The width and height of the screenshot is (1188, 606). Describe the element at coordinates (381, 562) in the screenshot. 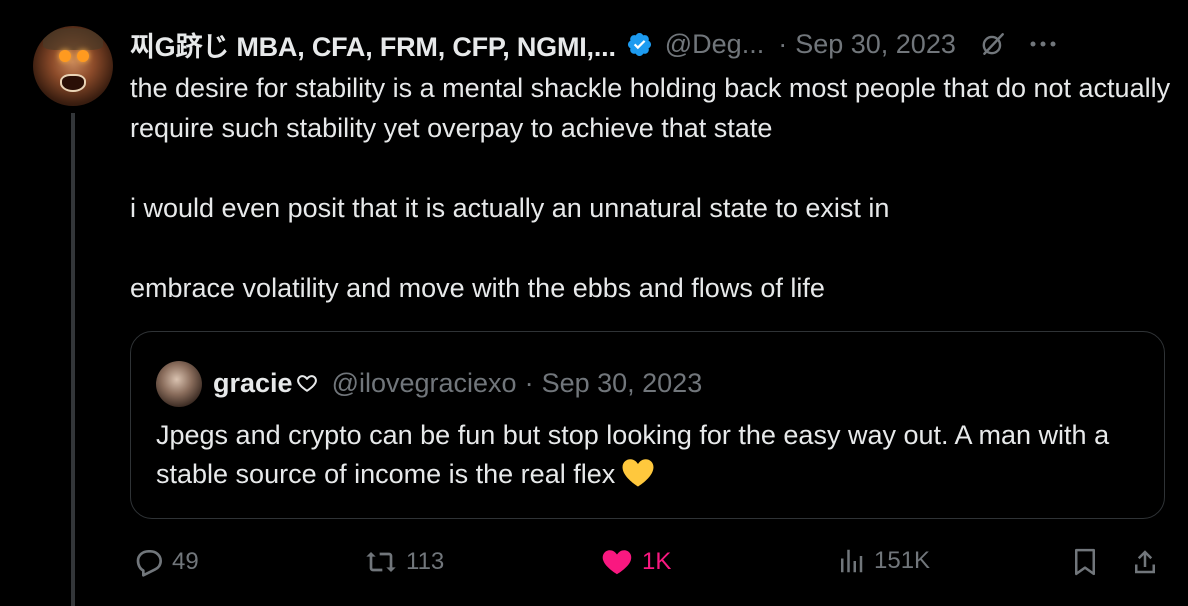

I see `repost-icon` at that location.